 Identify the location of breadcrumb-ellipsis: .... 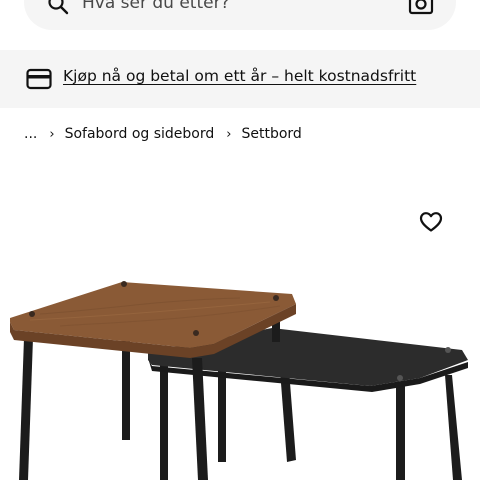
(30, 134).